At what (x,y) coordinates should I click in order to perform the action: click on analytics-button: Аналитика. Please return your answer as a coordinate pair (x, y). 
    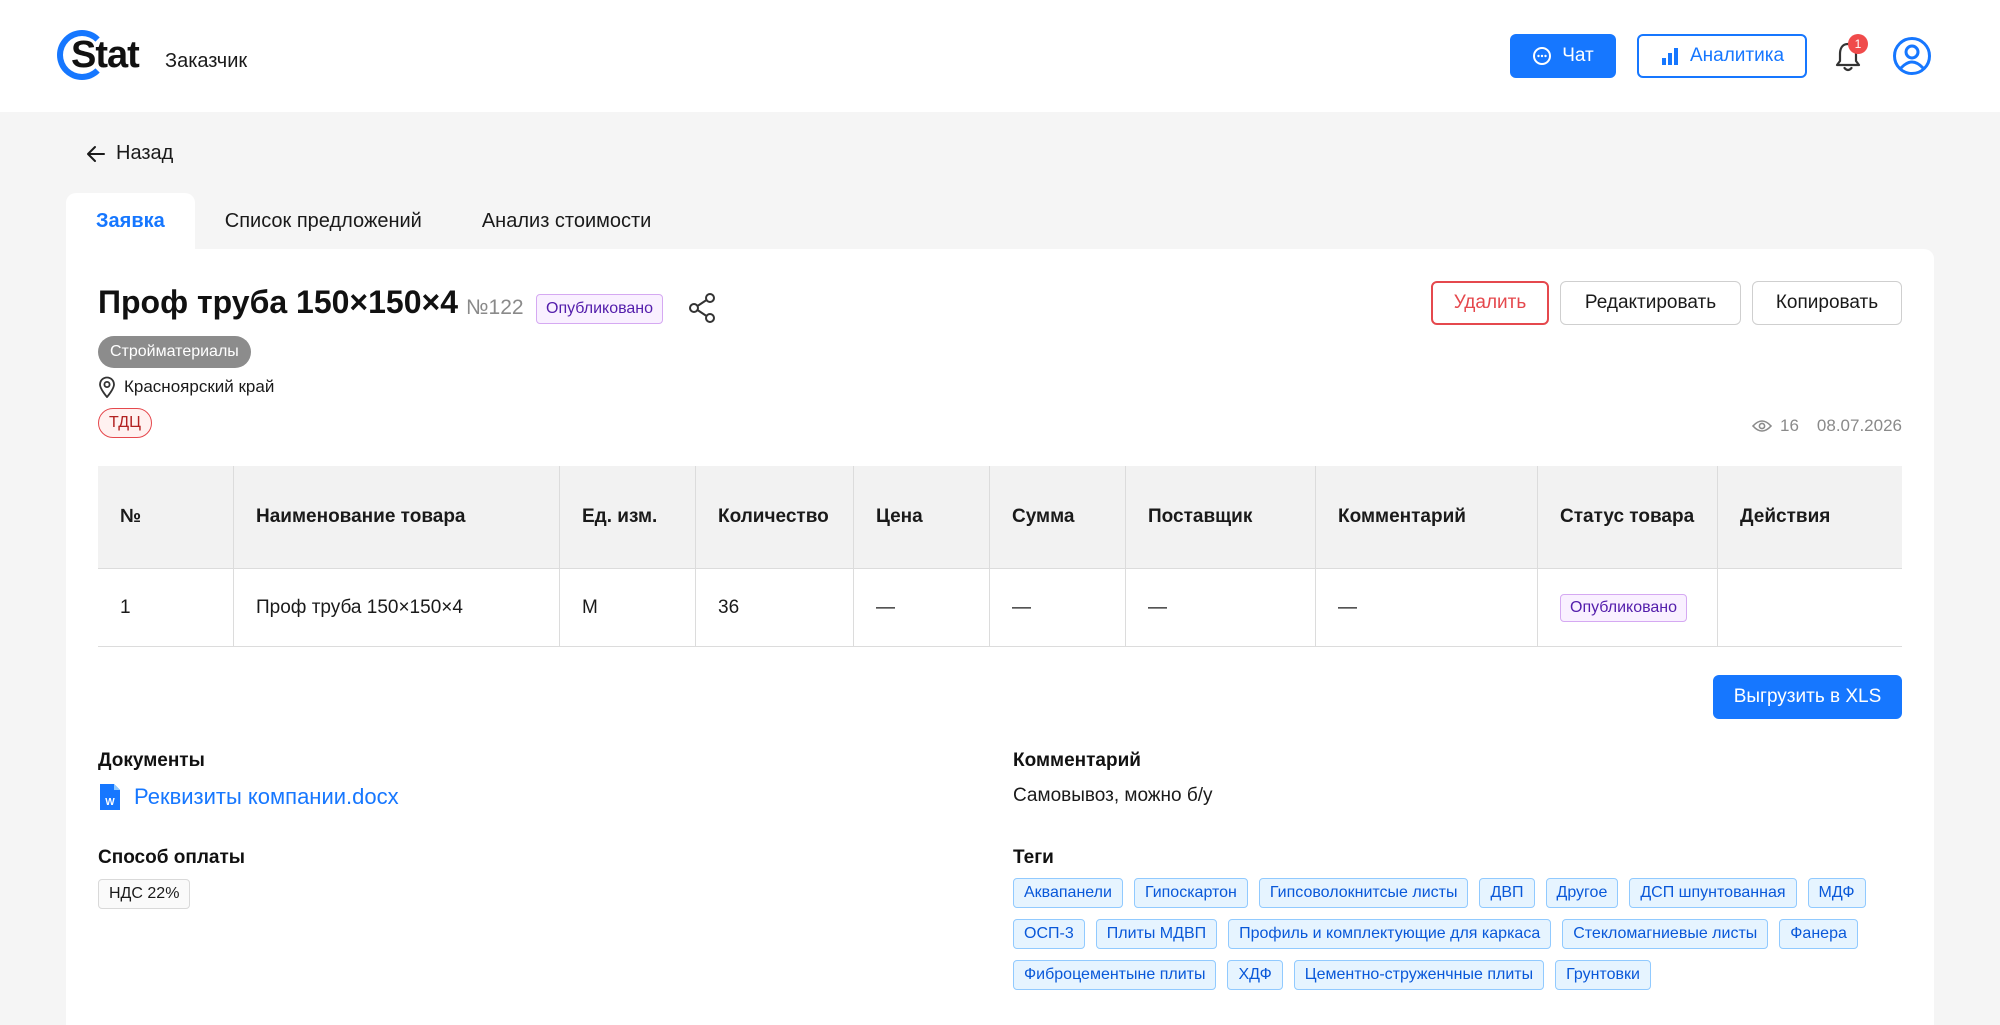
    Looking at the image, I should click on (1722, 56).